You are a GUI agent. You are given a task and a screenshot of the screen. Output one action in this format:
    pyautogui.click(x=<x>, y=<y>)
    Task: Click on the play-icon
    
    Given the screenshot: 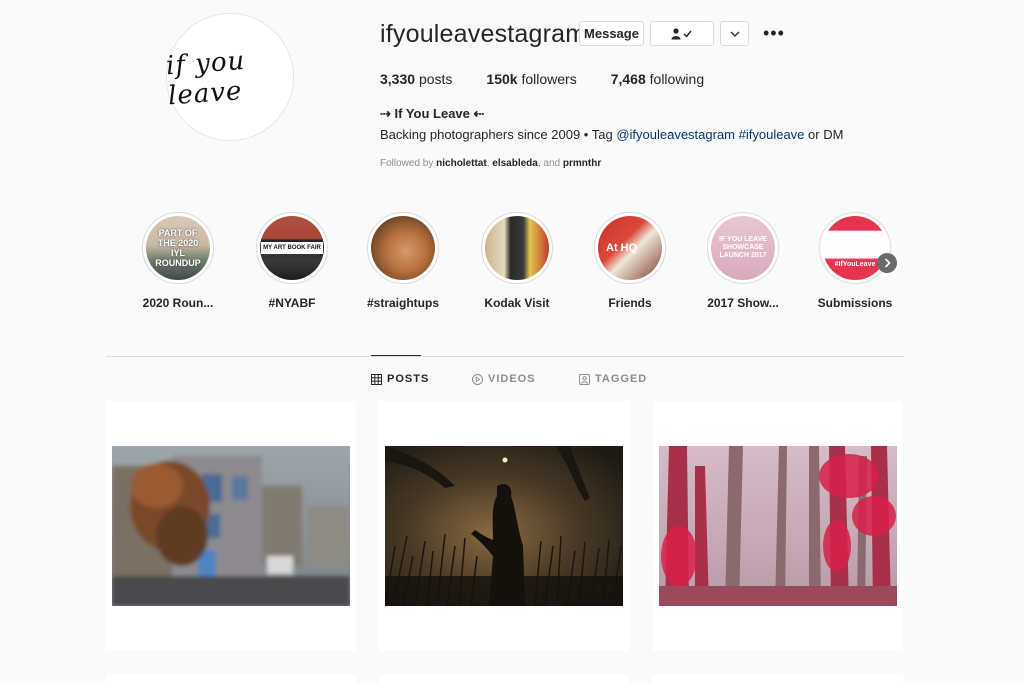 What is the action you would take?
    pyautogui.click(x=477, y=379)
    